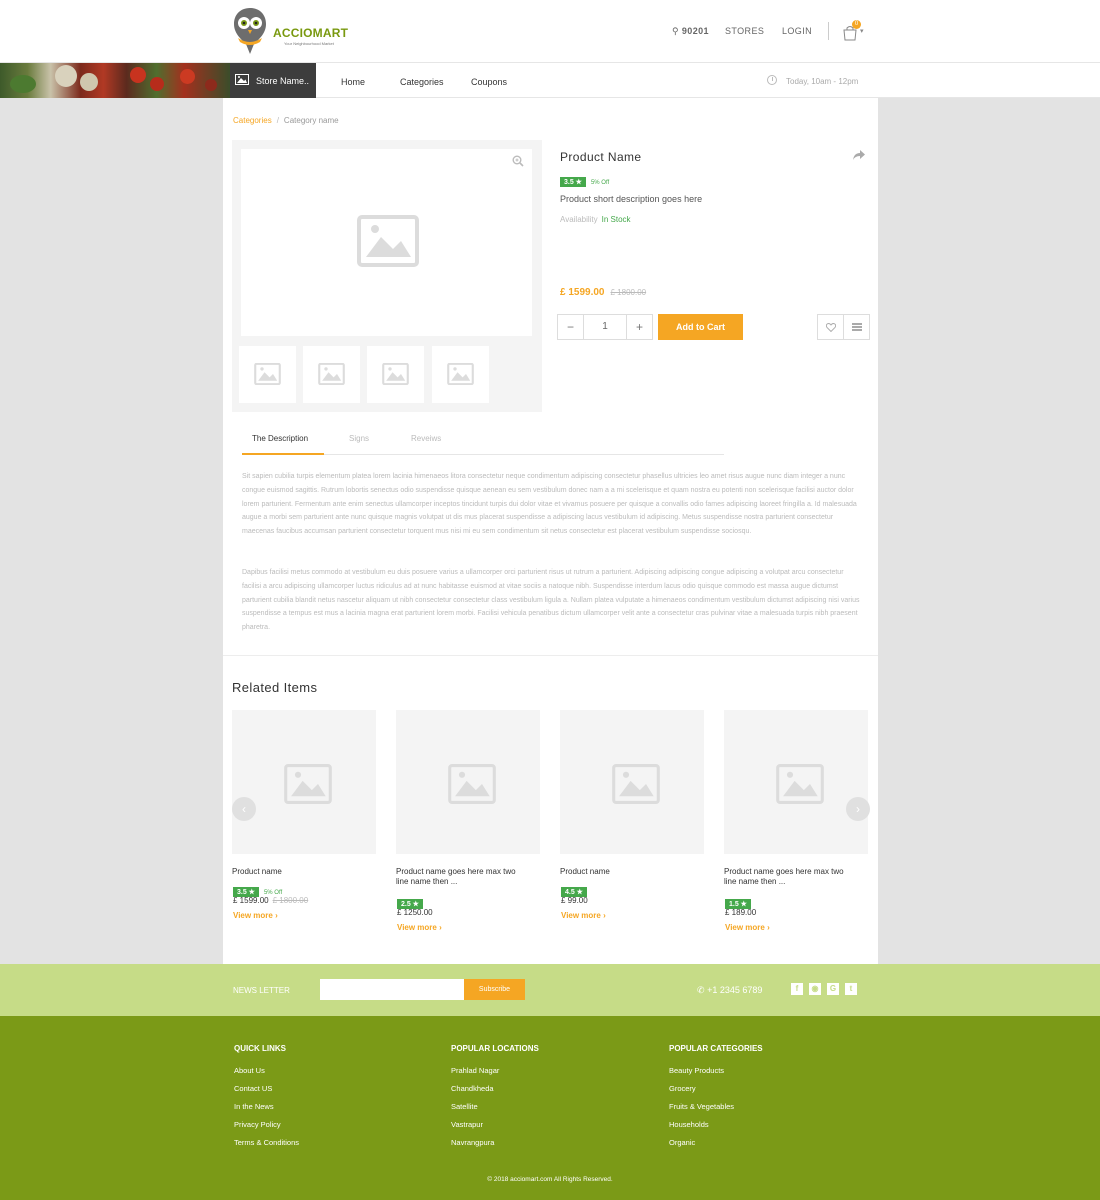  I want to click on phone-icon: ✆, so click(701, 990).